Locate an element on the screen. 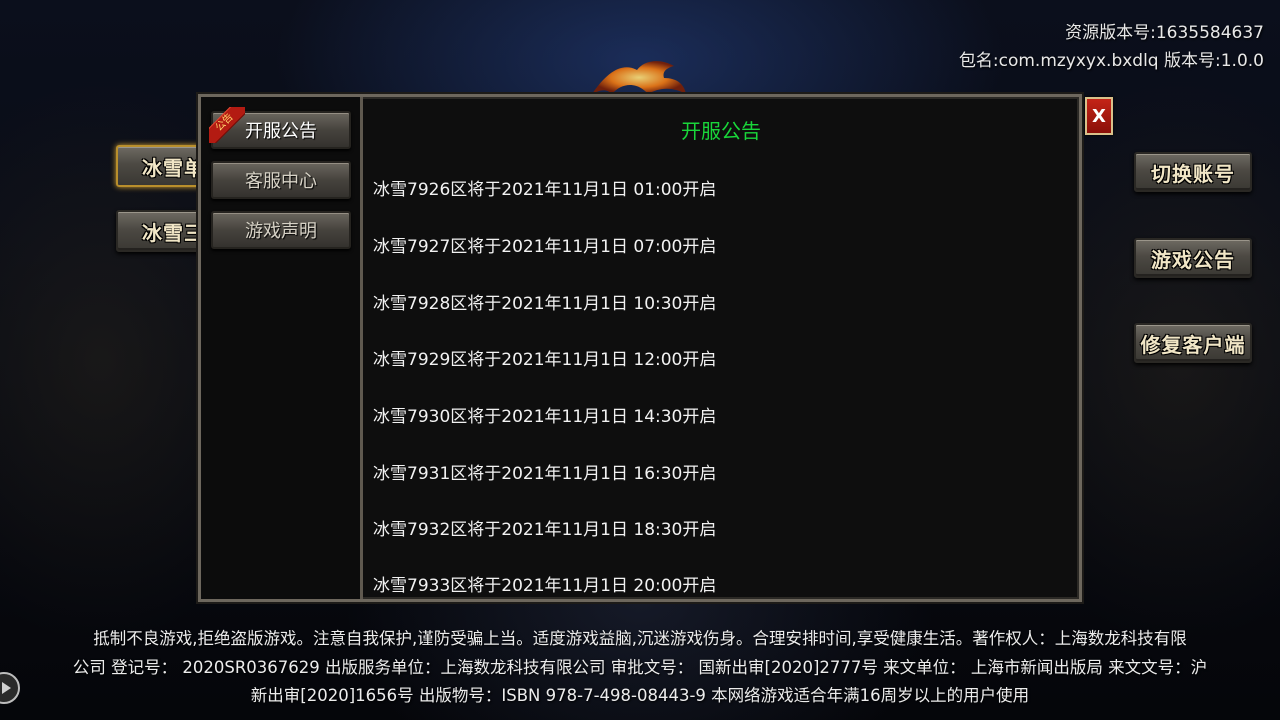 The height and width of the screenshot is (720, 1280). content-title: 开服公告 is located at coordinates (721, 131).